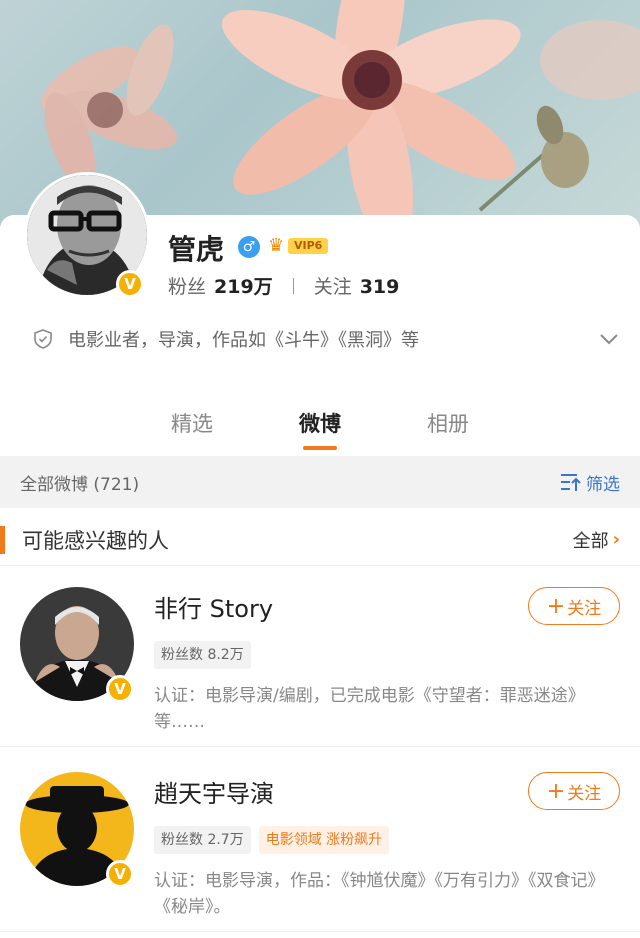 The image size is (640, 938). Describe the element at coordinates (571, 482) in the screenshot. I see `filter-icon` at that location.